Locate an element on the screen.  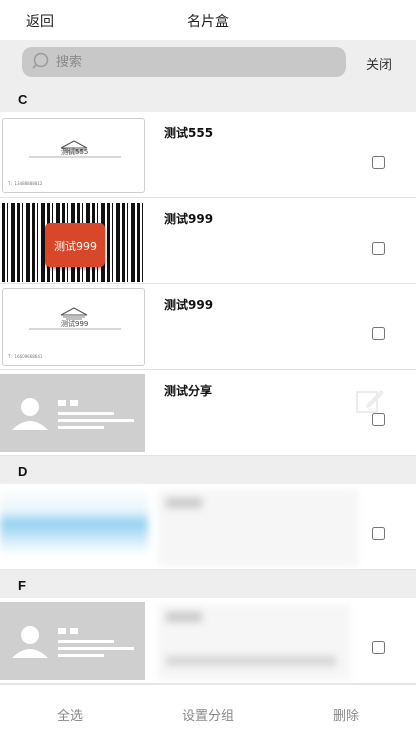
sticker-text: 测试999 is located at coordinates (75, 246).